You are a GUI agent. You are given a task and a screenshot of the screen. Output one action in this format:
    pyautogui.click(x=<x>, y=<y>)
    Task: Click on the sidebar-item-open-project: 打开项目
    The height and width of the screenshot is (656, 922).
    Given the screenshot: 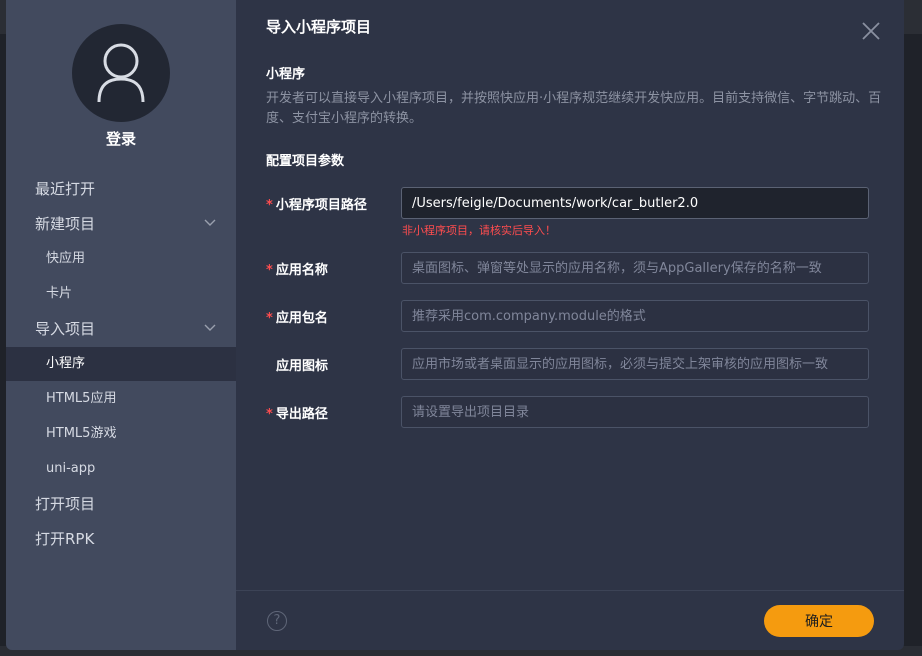 What is the action you would take?
    pyautogui.click(x=121, y=504)
    